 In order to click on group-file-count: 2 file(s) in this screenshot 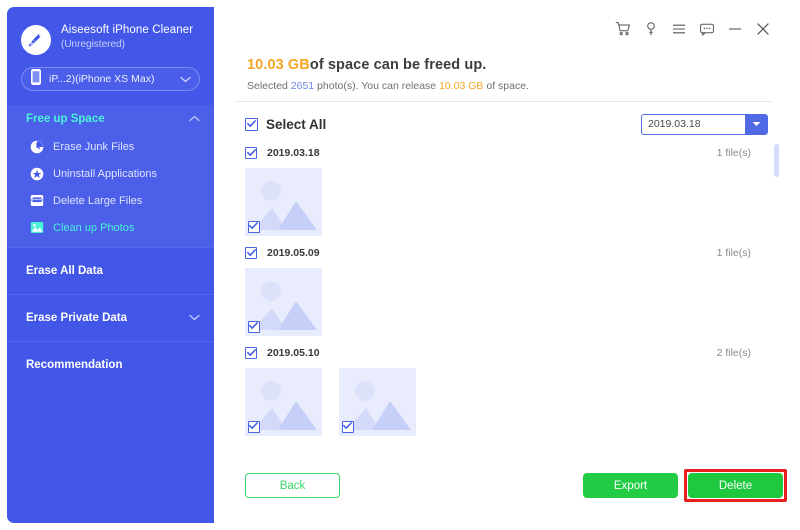, I will do `click(733, 353)`.